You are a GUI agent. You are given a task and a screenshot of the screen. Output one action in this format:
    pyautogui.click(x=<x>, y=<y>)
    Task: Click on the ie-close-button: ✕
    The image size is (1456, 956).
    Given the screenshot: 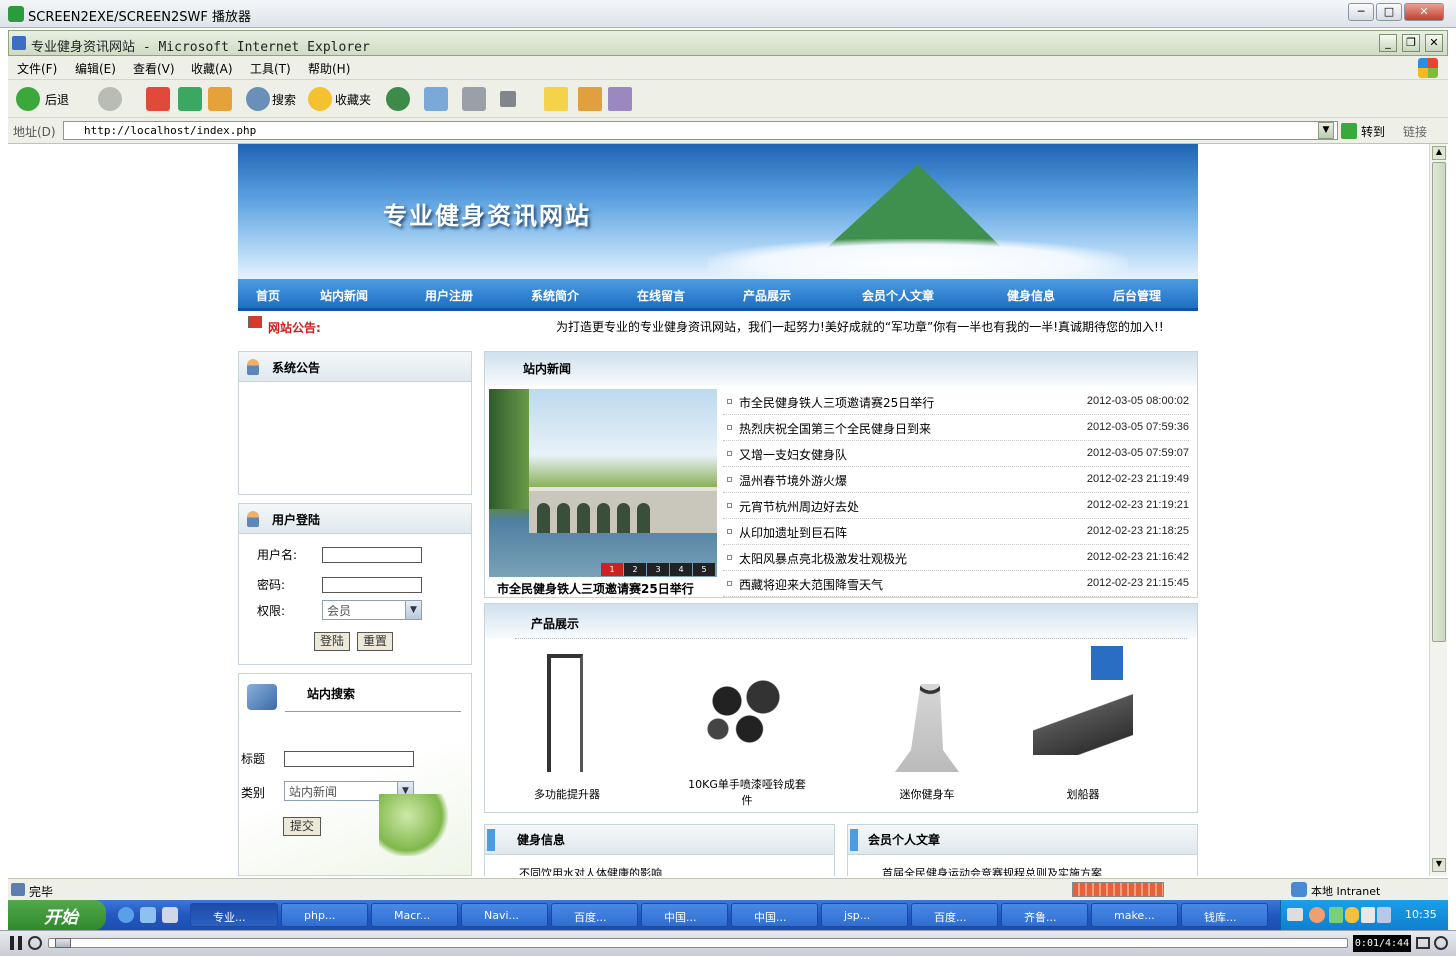 What is the action you would take?
    pyautogui.click(x=1434, y=43)
    